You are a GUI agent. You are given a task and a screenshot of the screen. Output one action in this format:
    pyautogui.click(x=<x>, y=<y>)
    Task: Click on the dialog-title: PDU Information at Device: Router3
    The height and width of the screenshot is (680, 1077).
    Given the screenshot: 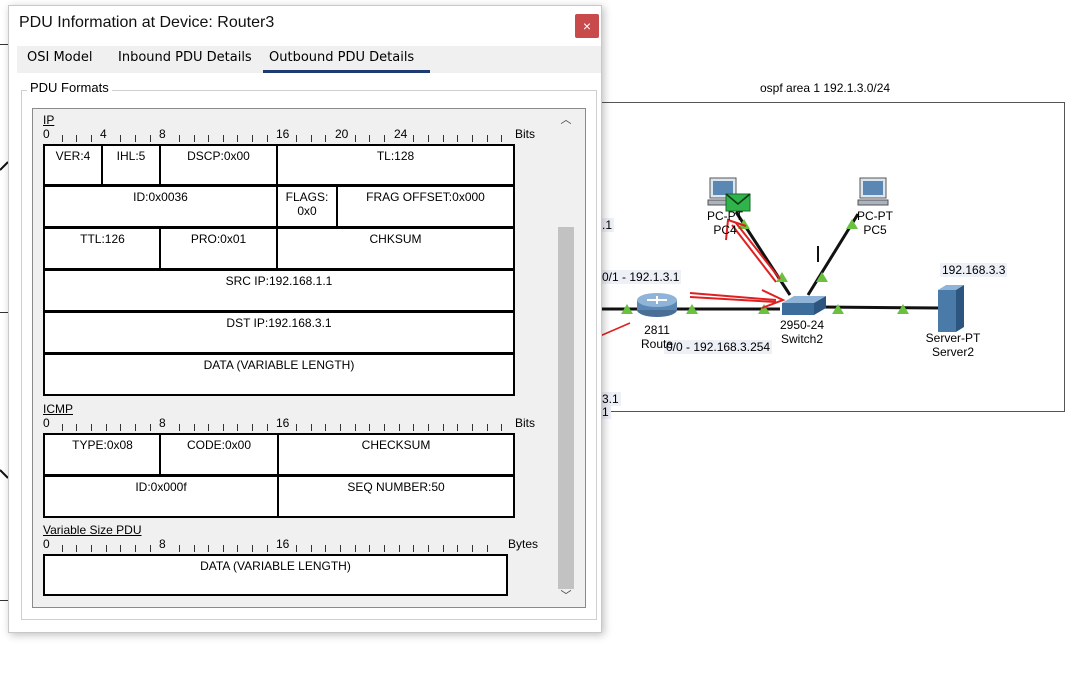 What is the action you would take?
    pyautogui.click(x=147, y=22)
    